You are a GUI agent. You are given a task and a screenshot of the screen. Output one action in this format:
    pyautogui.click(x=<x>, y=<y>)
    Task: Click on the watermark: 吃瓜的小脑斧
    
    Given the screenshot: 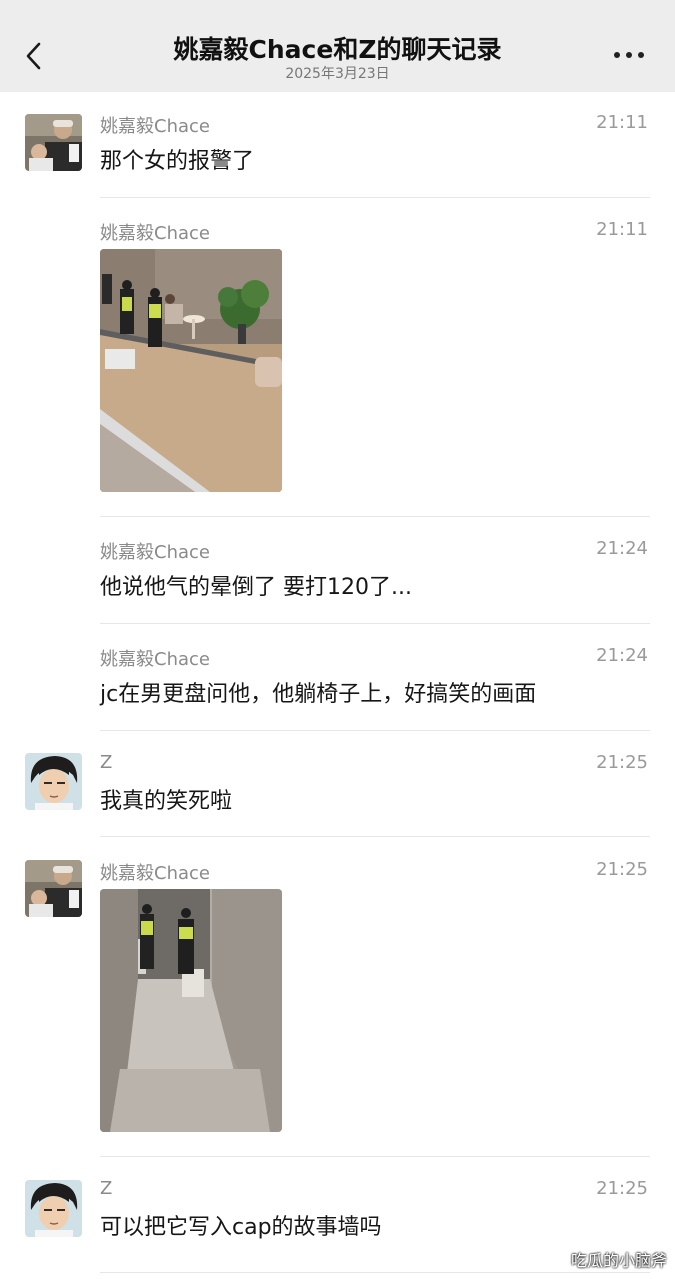 What is the action you would take?
    pyautogui.click(x=618, y=1260)
    